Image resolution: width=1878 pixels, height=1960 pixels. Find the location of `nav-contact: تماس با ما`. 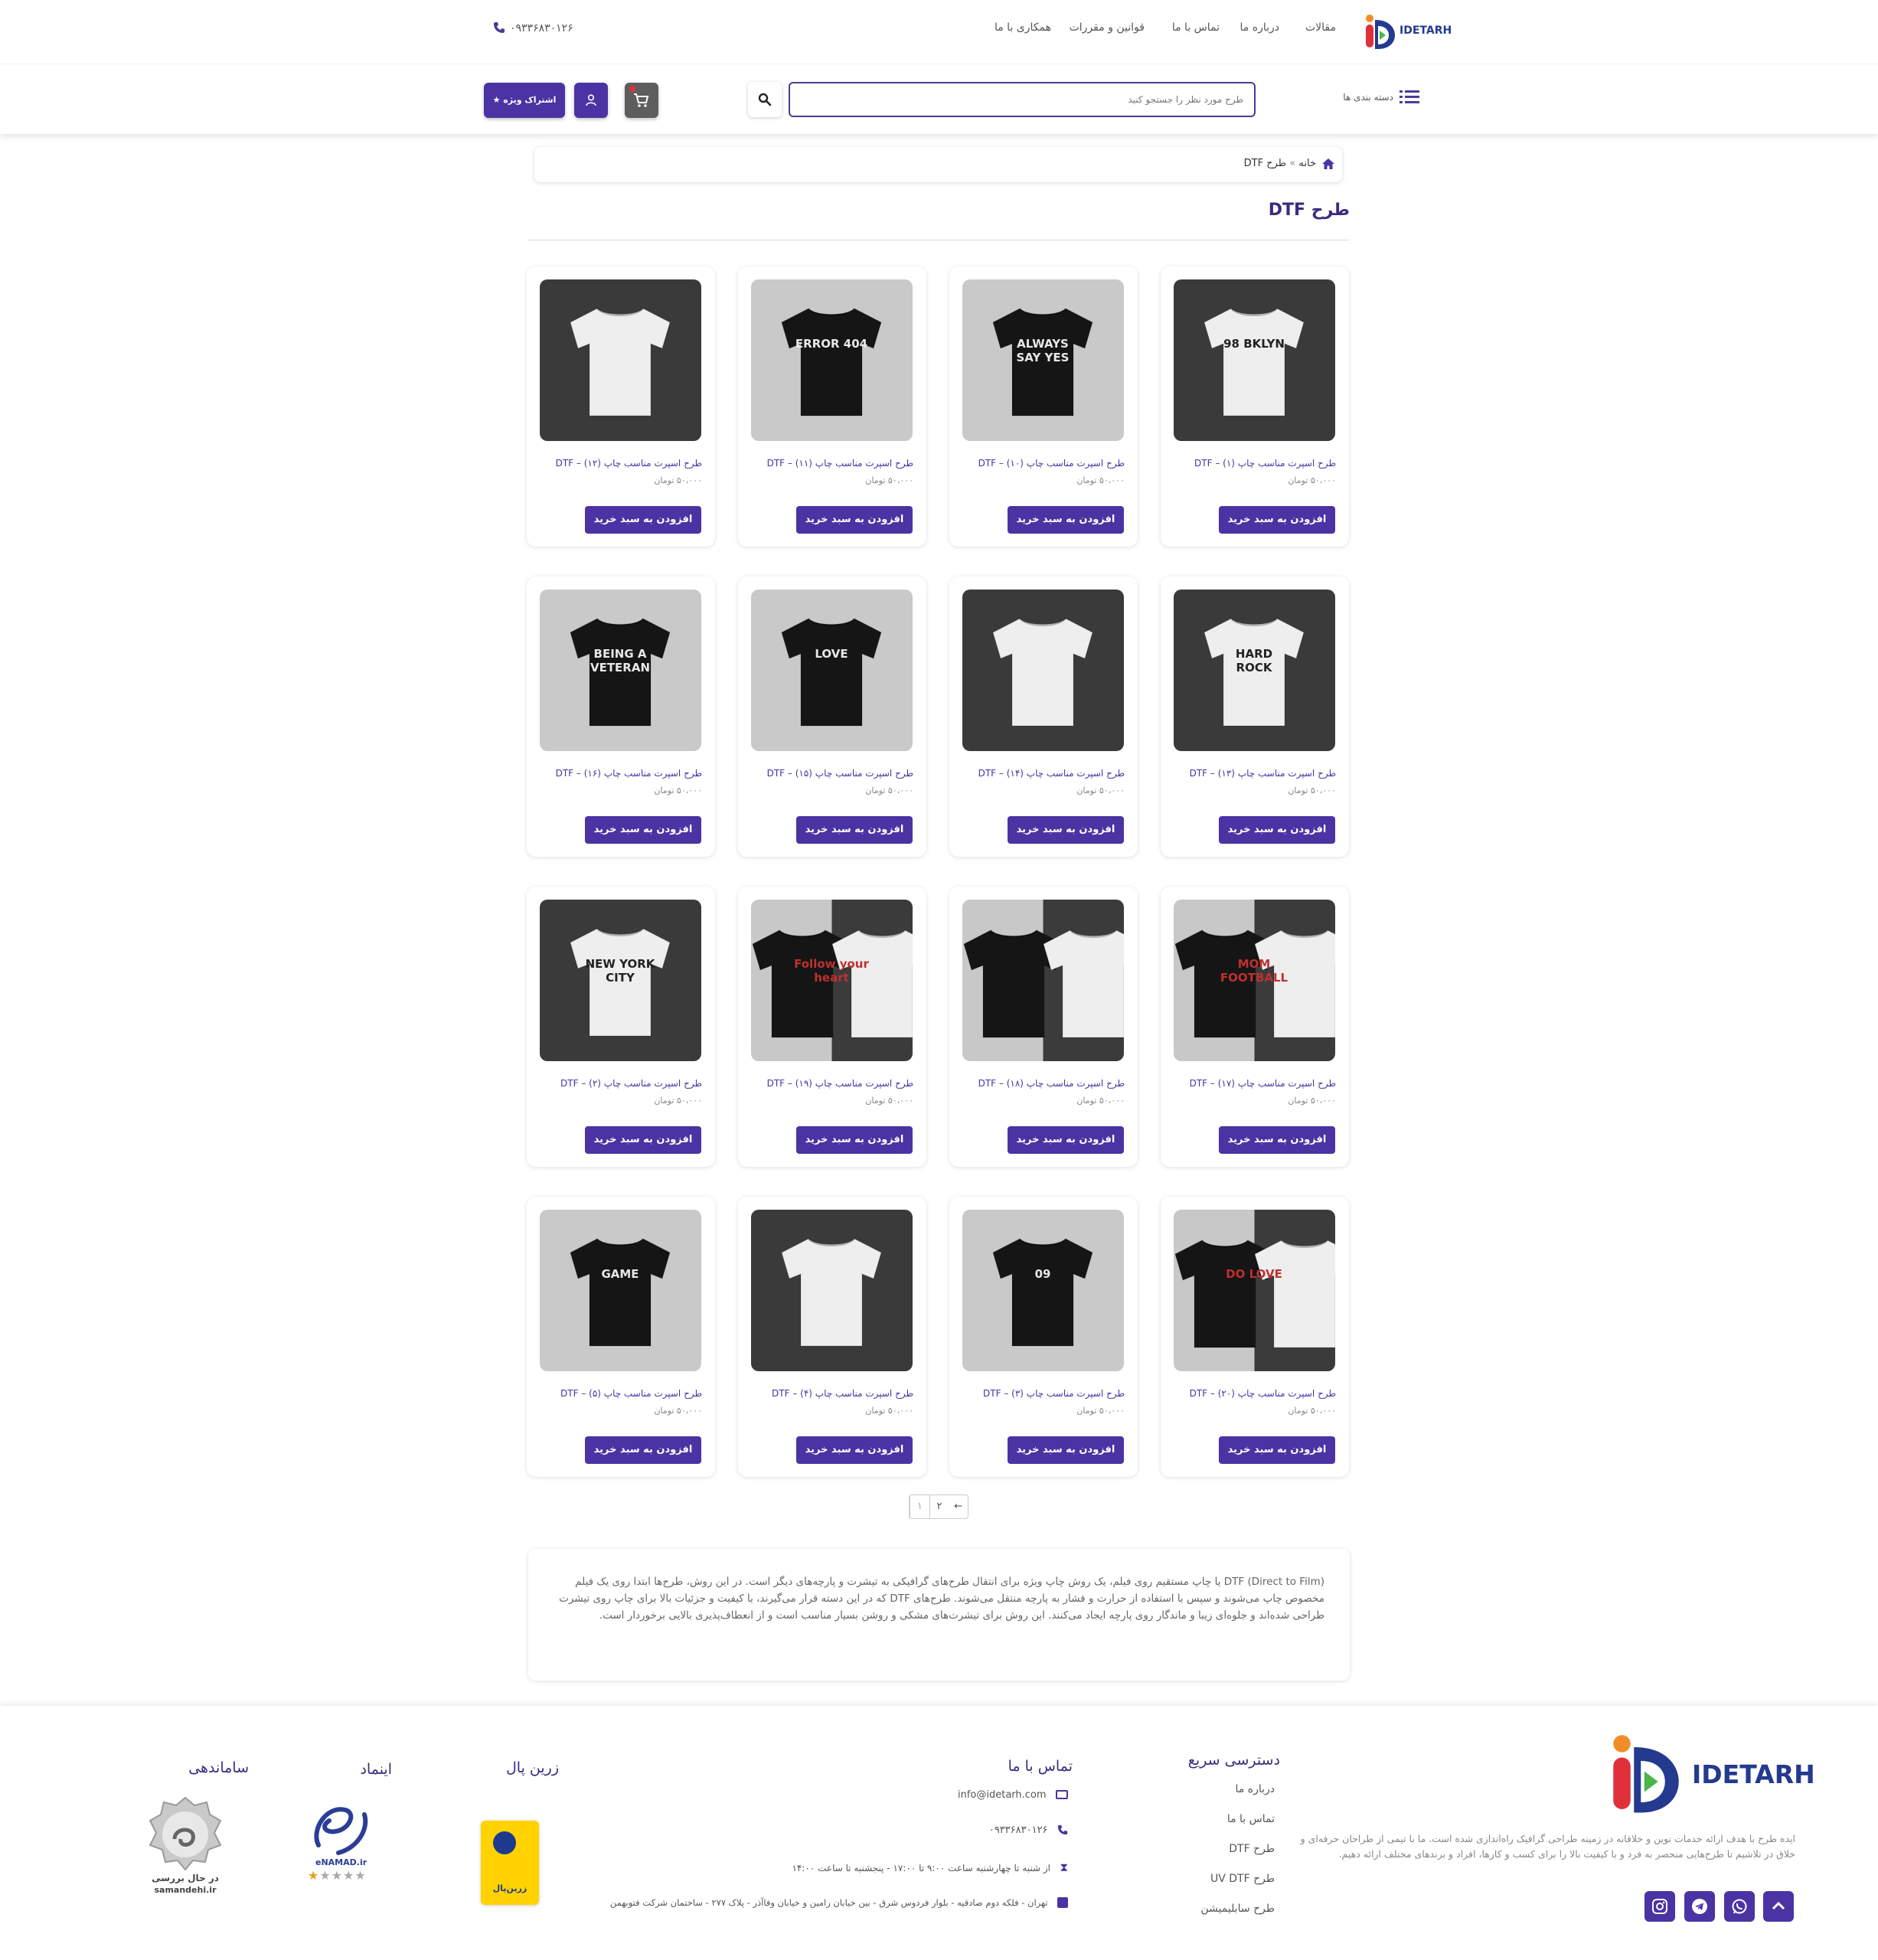

nav-contact: تماس با ما is located at coordinates (1196, 27).